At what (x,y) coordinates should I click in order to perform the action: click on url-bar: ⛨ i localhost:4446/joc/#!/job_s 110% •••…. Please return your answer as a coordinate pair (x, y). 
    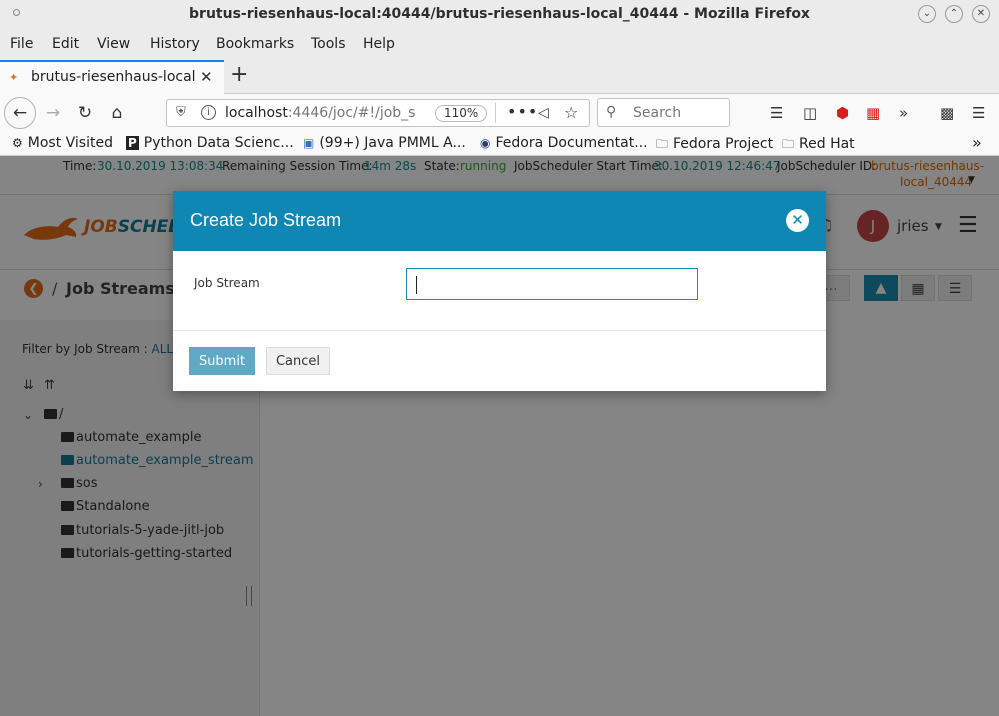
    Looking at the image, I should click on (378, 113).